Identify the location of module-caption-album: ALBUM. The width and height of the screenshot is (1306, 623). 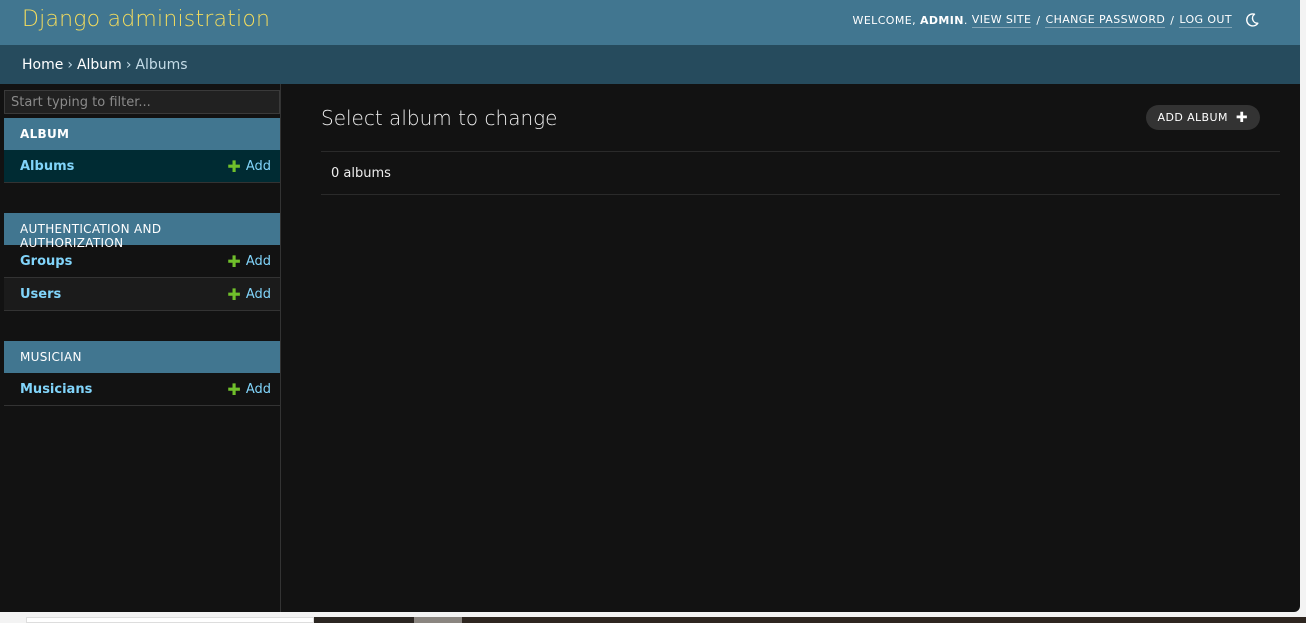
(142, 134).